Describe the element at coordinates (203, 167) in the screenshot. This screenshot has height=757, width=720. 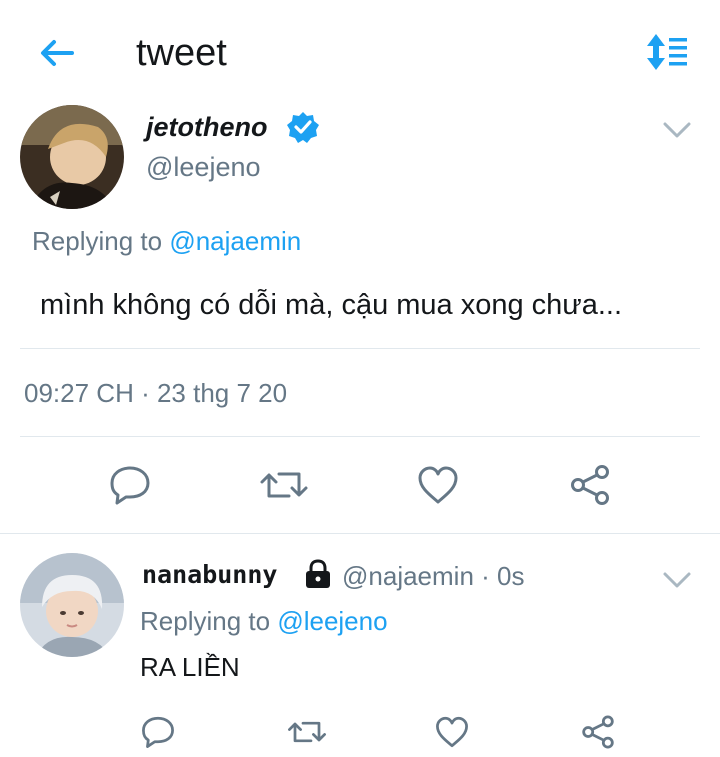
I see `handle: @leejeno` at that location.